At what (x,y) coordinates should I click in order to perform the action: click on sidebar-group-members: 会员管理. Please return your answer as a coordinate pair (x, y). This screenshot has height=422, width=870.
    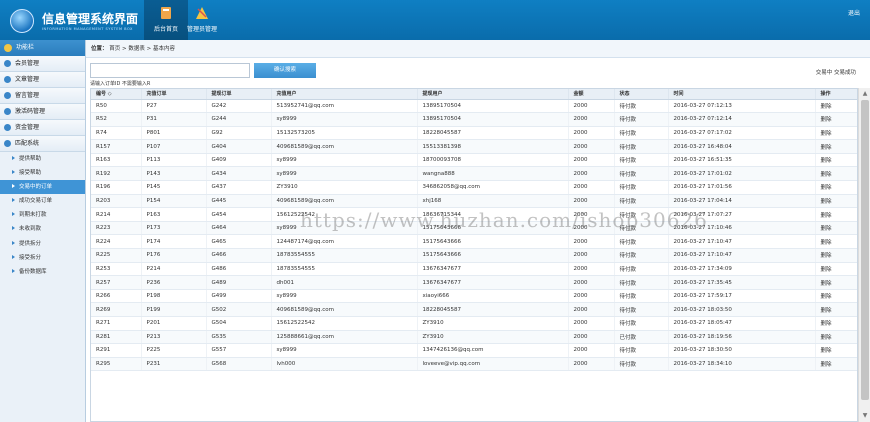
    Looking at the image, I should click on (42, 64).